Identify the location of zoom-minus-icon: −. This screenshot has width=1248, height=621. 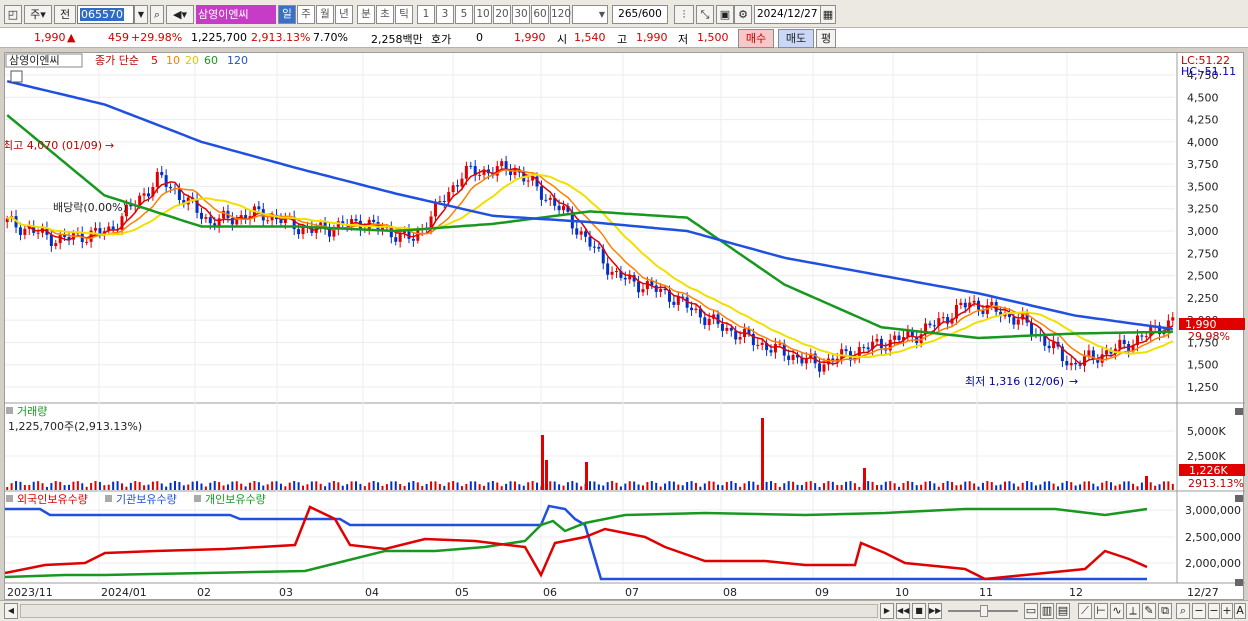
(1214, 611).